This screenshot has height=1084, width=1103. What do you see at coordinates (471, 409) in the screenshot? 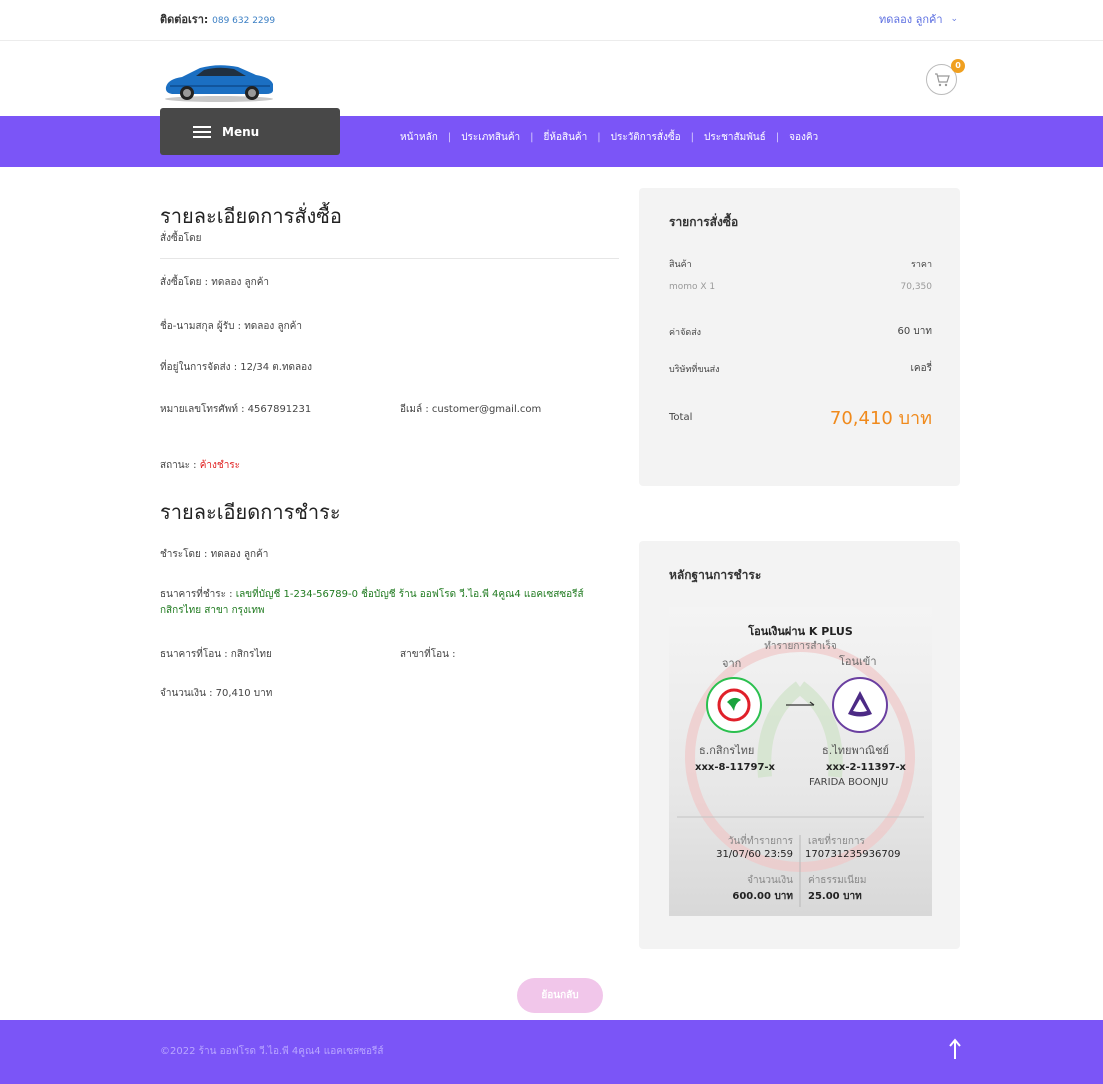
I see `email-address: อีเมล์ : customer@gmail.com` at bounding box center [471, 409].